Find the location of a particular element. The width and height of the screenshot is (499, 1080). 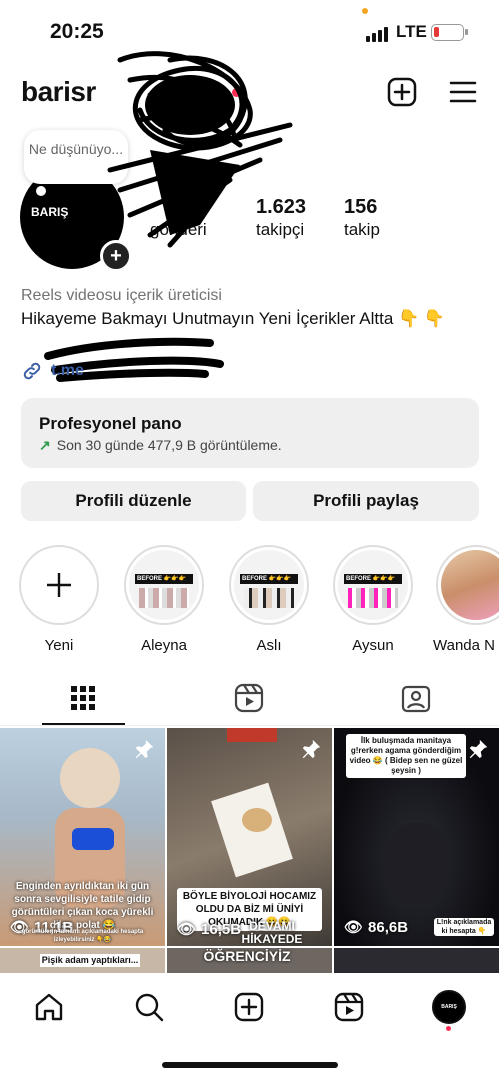

post-views: 👁 86,6B is located at coordinates (376, 927).